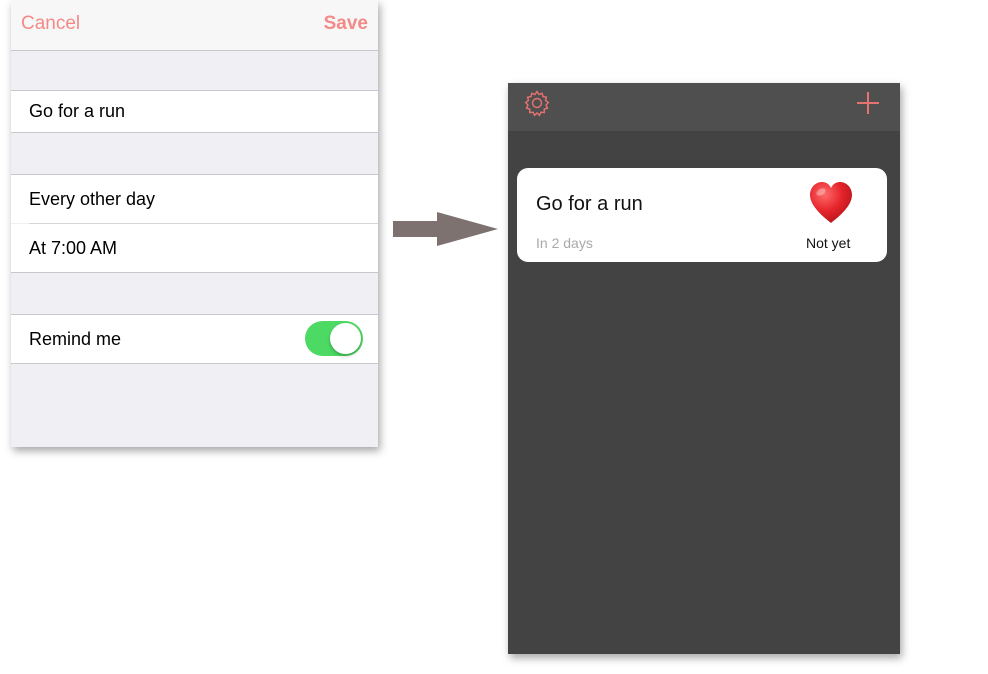  What do you see at coordinates (73, 248) in the screenshot?
I see `time-label: At 7:00 AM` at bounding box center [73, 248].